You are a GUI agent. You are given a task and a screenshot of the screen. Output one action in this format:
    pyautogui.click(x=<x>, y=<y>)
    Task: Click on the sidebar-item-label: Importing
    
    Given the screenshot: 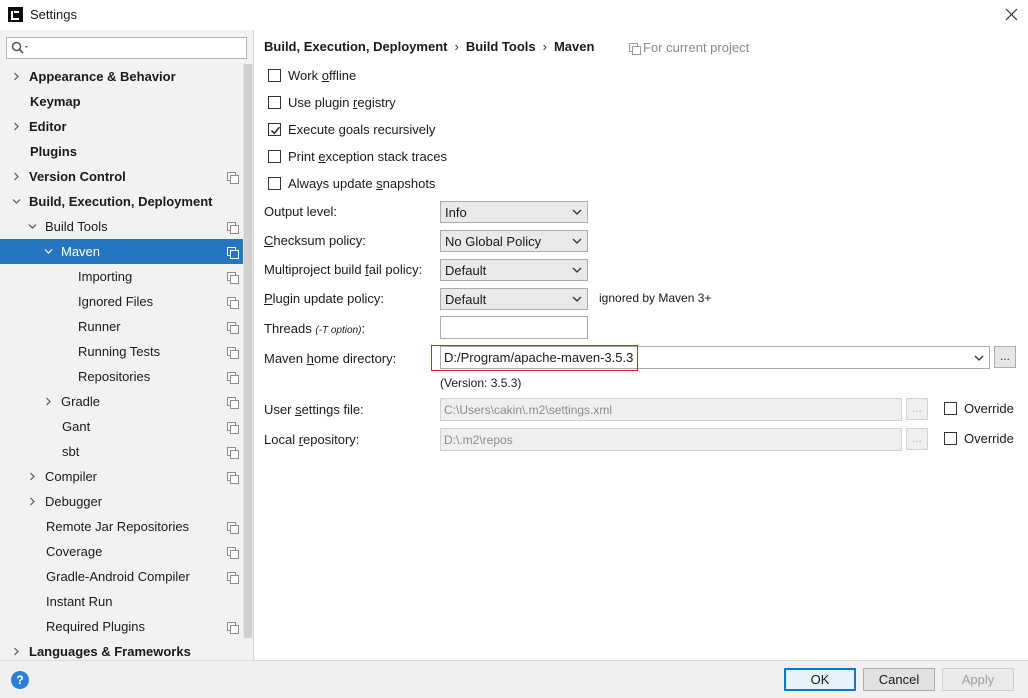 What is the action you would take?
    pyautogui.click(x=105, y=276)
    